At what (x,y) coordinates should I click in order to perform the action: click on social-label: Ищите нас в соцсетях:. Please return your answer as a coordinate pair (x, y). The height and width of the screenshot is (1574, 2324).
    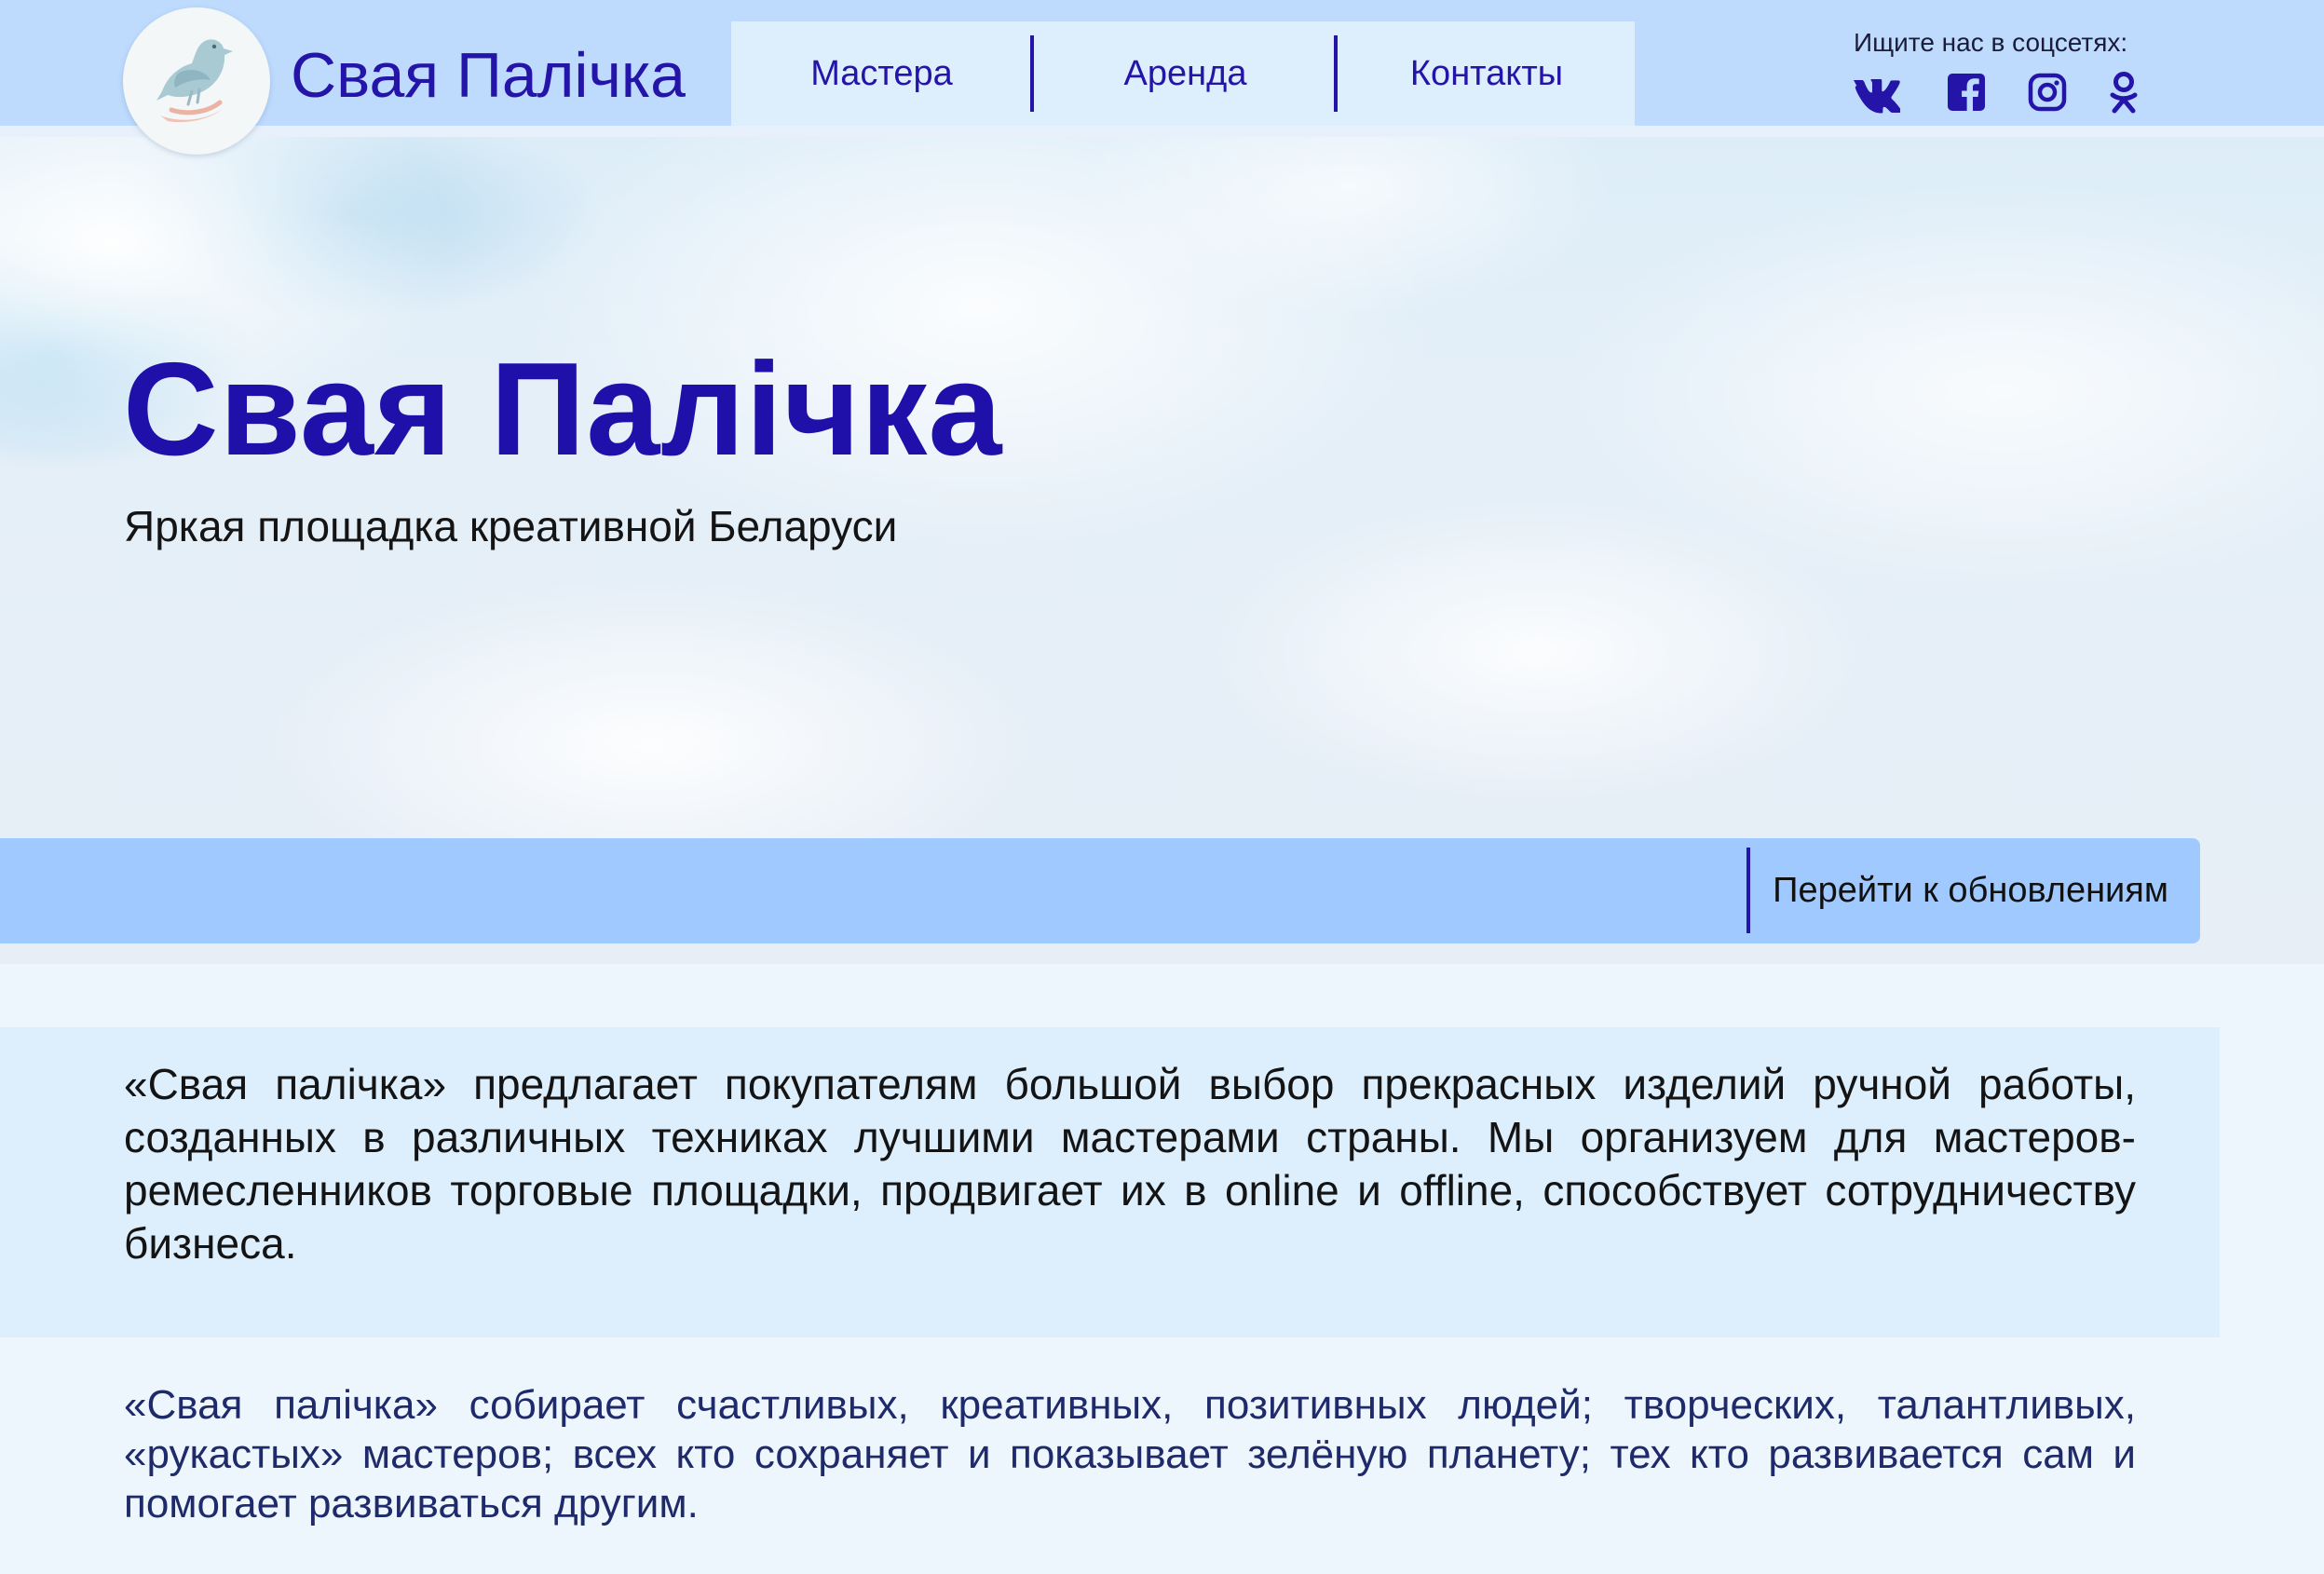
    Looking at the image, I should click on (1991, 42).